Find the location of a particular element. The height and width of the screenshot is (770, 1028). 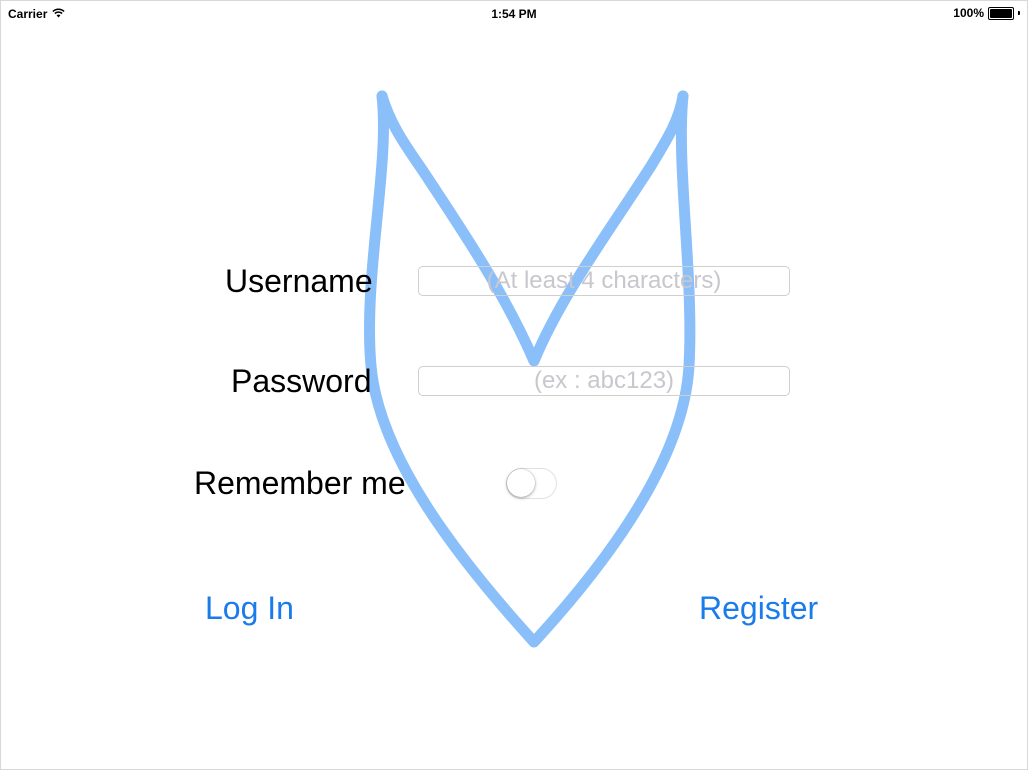

battery-tip-icon is located at coordinates (1019, 13).